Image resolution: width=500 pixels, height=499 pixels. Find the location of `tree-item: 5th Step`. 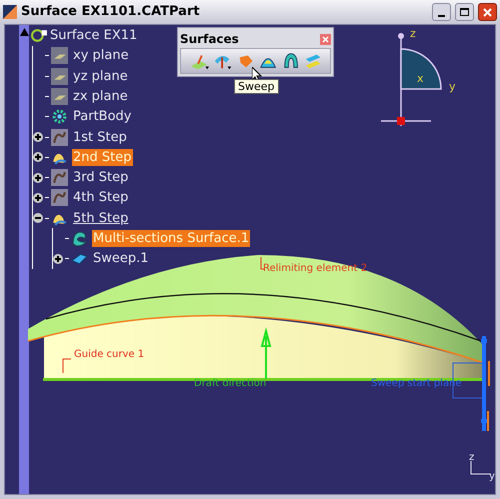

tree-item: 5th Step is located at coordinates (101, 218).